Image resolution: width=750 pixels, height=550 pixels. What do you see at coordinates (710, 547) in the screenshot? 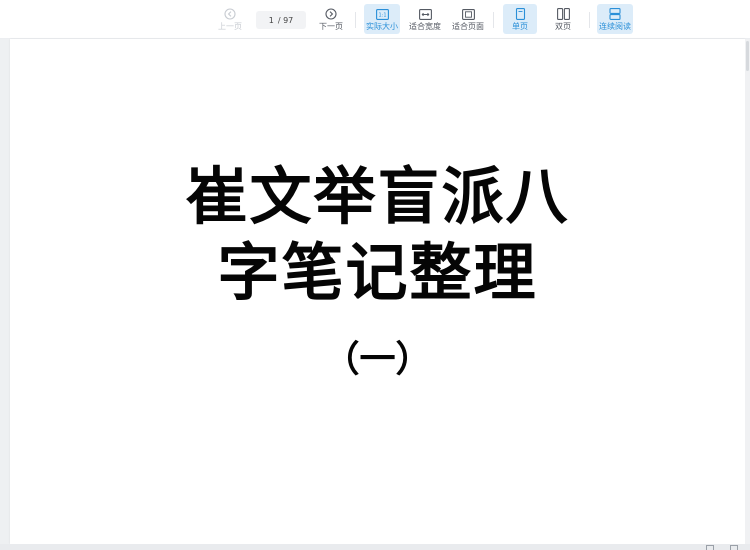
I see `page-view-icon` at bounding box center [710, 547].